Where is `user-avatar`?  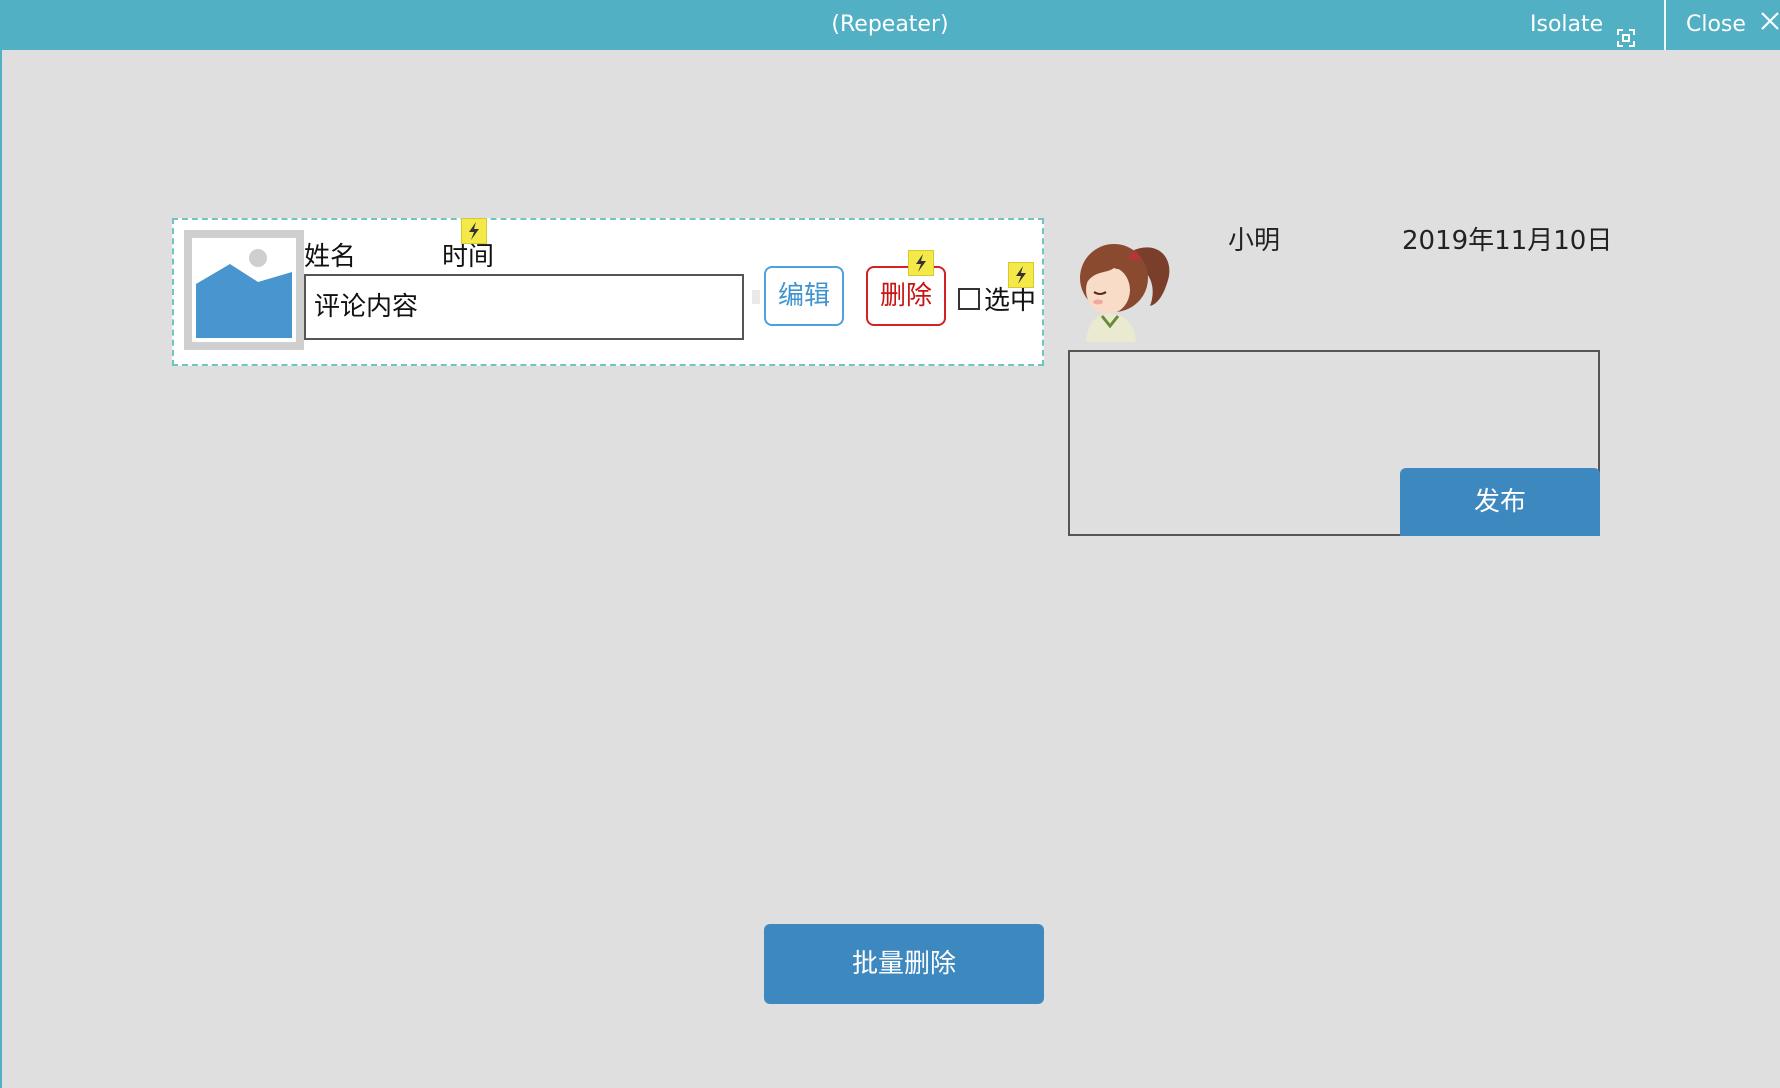
user-avatar is located at coordinates (1120, 288).